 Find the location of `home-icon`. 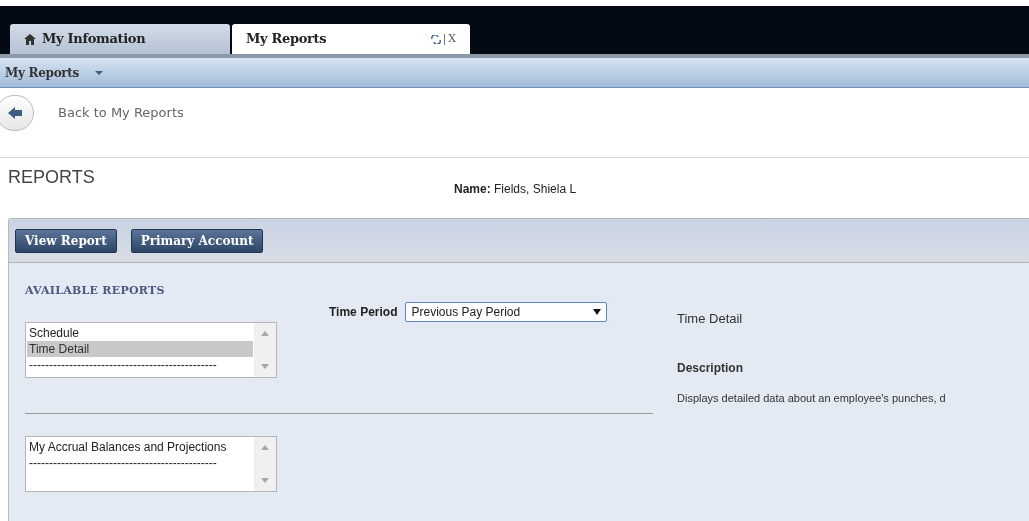

home-icon is located at coordinates (30, 39).